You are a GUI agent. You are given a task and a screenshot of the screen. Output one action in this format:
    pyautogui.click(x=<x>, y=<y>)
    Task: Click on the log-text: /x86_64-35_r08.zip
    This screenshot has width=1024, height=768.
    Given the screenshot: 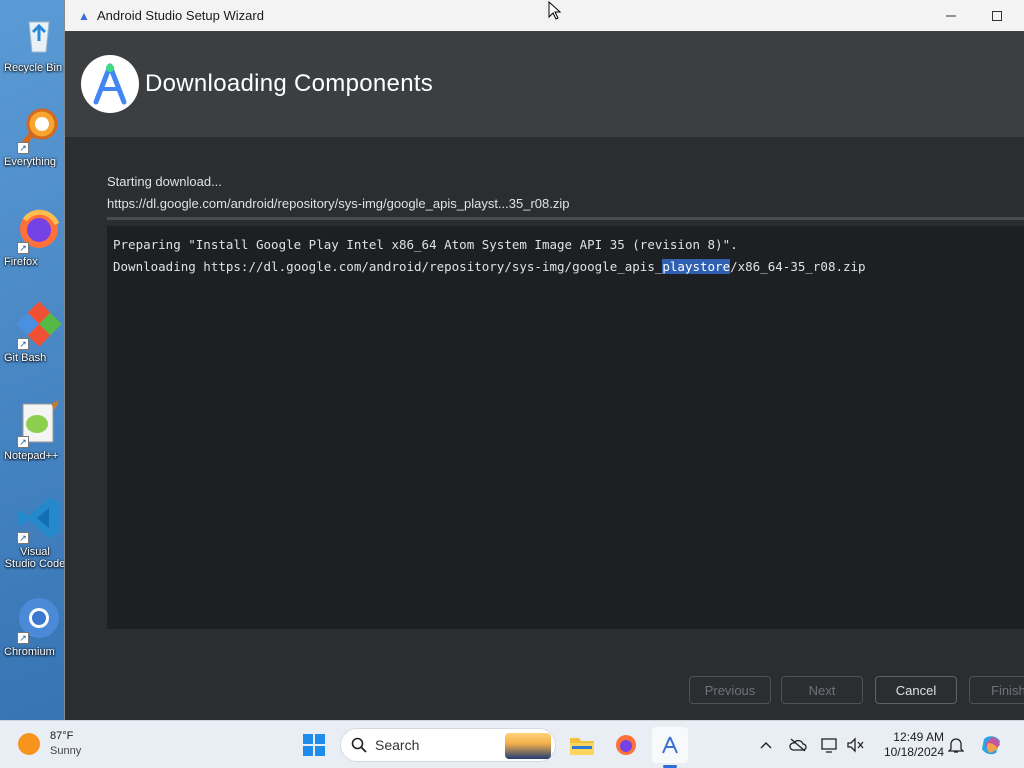 What is the action you would take?
    pyautogui.click(x=798, y=266)
    